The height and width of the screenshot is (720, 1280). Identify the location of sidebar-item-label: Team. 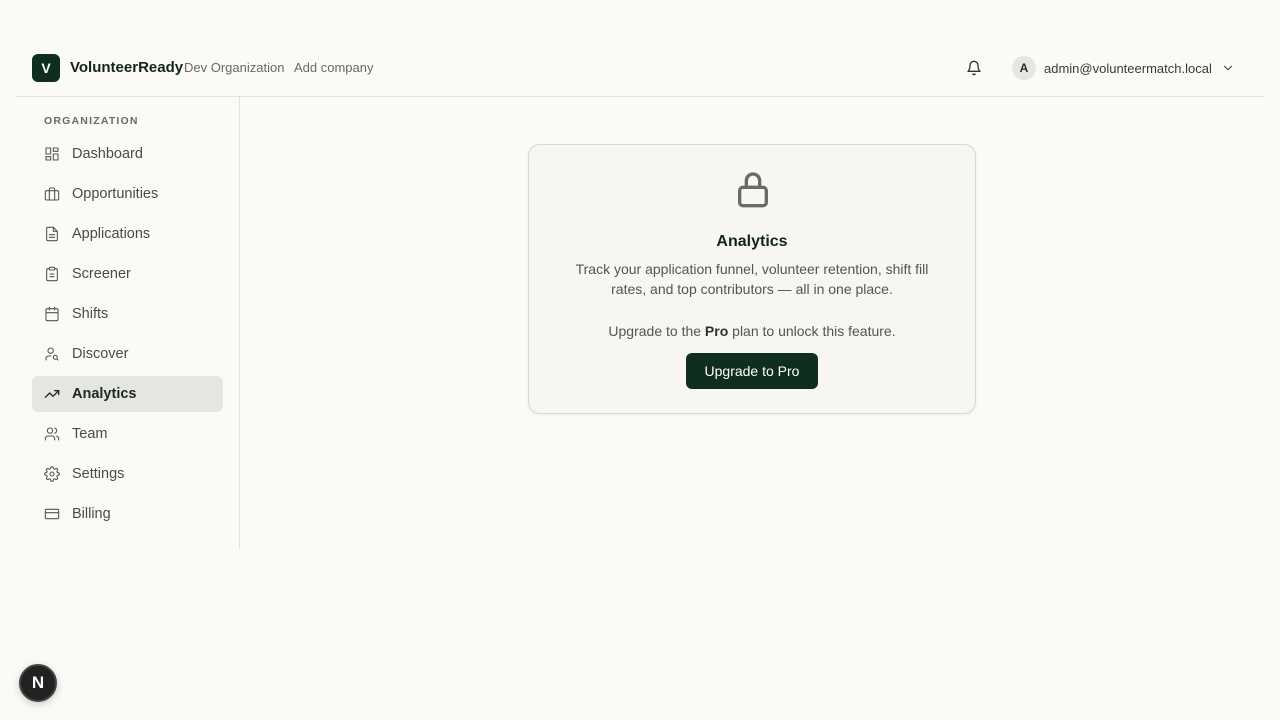
(90, 434).